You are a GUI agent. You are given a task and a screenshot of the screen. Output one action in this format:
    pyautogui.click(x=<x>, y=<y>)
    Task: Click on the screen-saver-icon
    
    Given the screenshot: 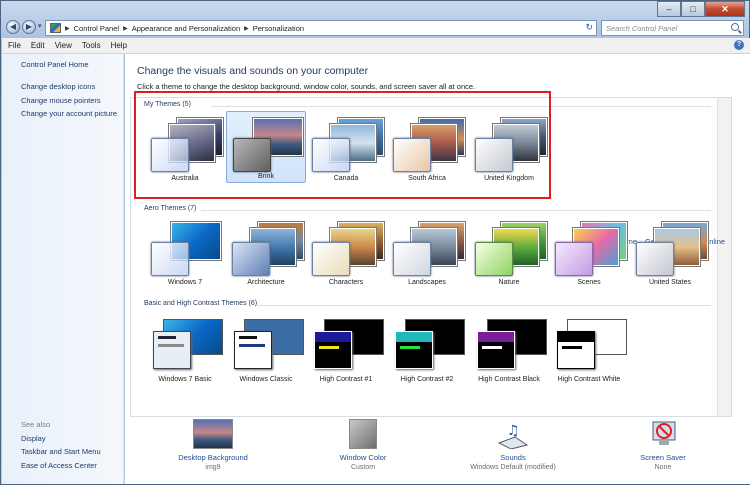 What is the action you would take?
    pyautogui.click(x=663, y=434)
    